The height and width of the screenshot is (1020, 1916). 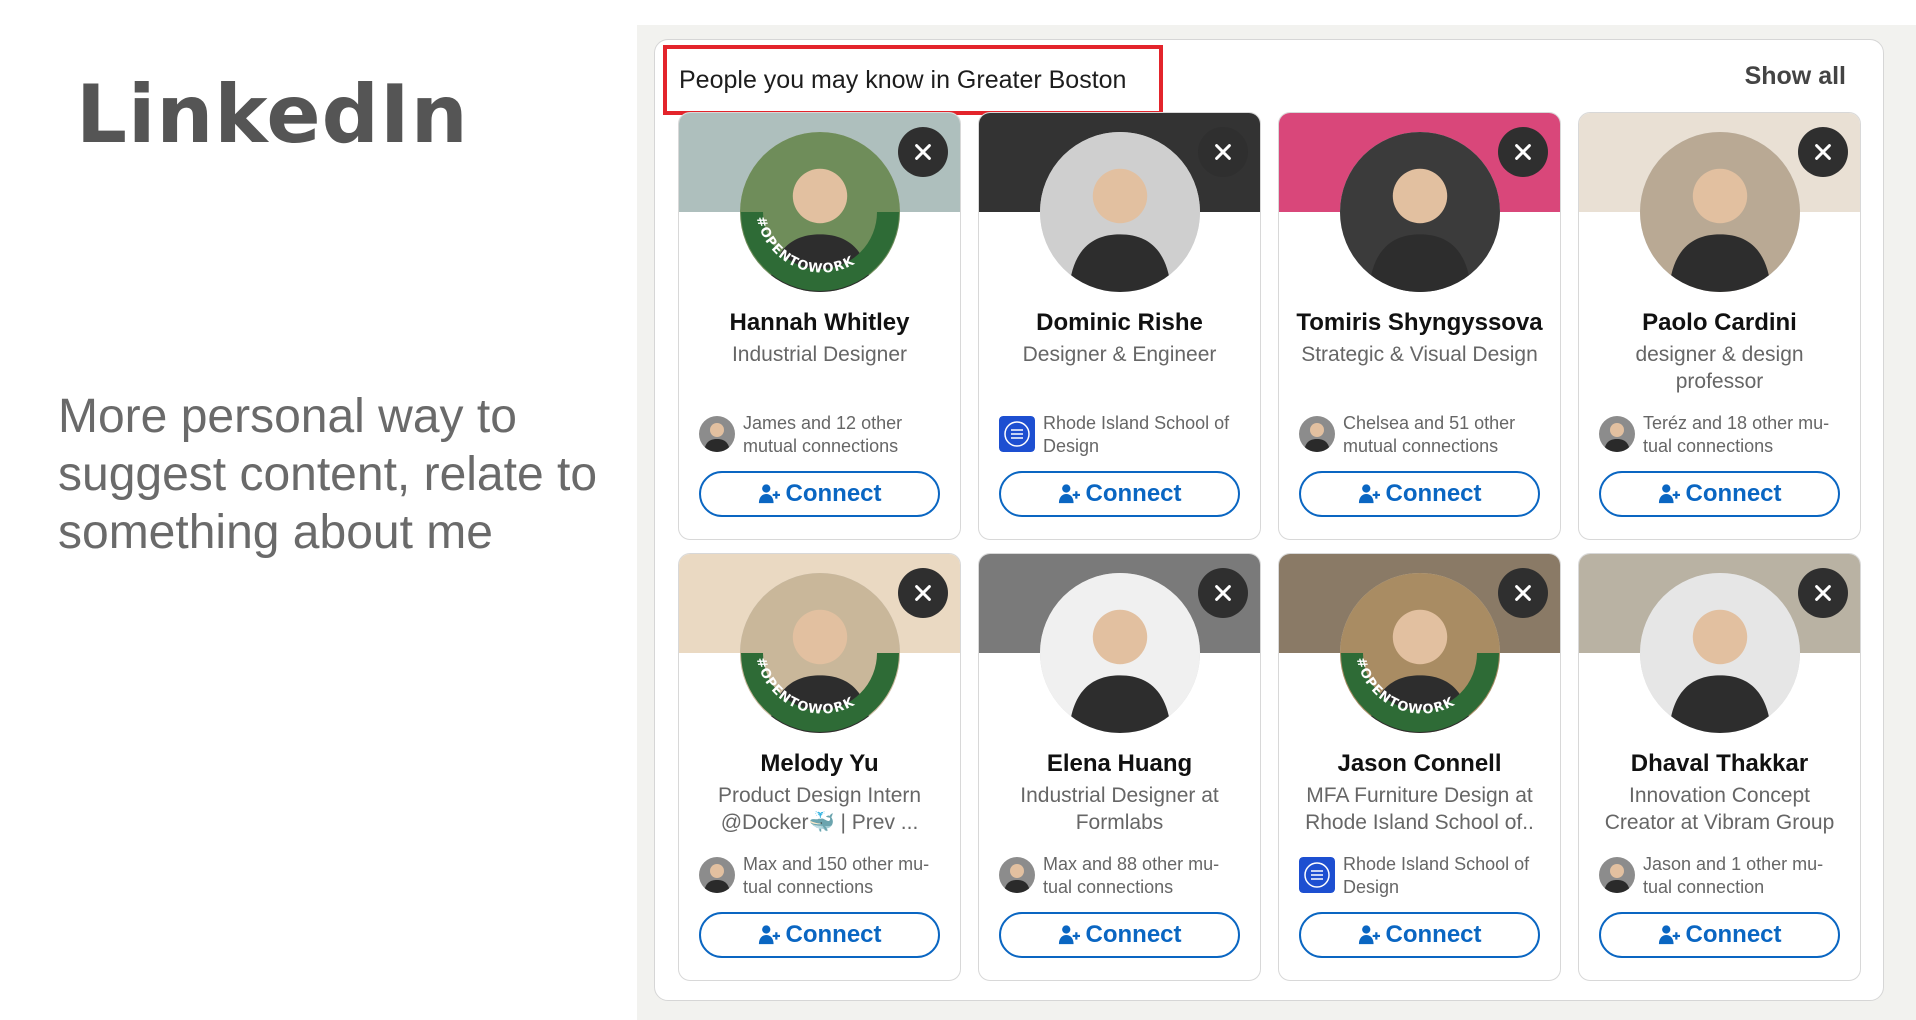 I want to click on mutual-connections: Max and 150 other mu-tual connections, so click(x=822, y=876).